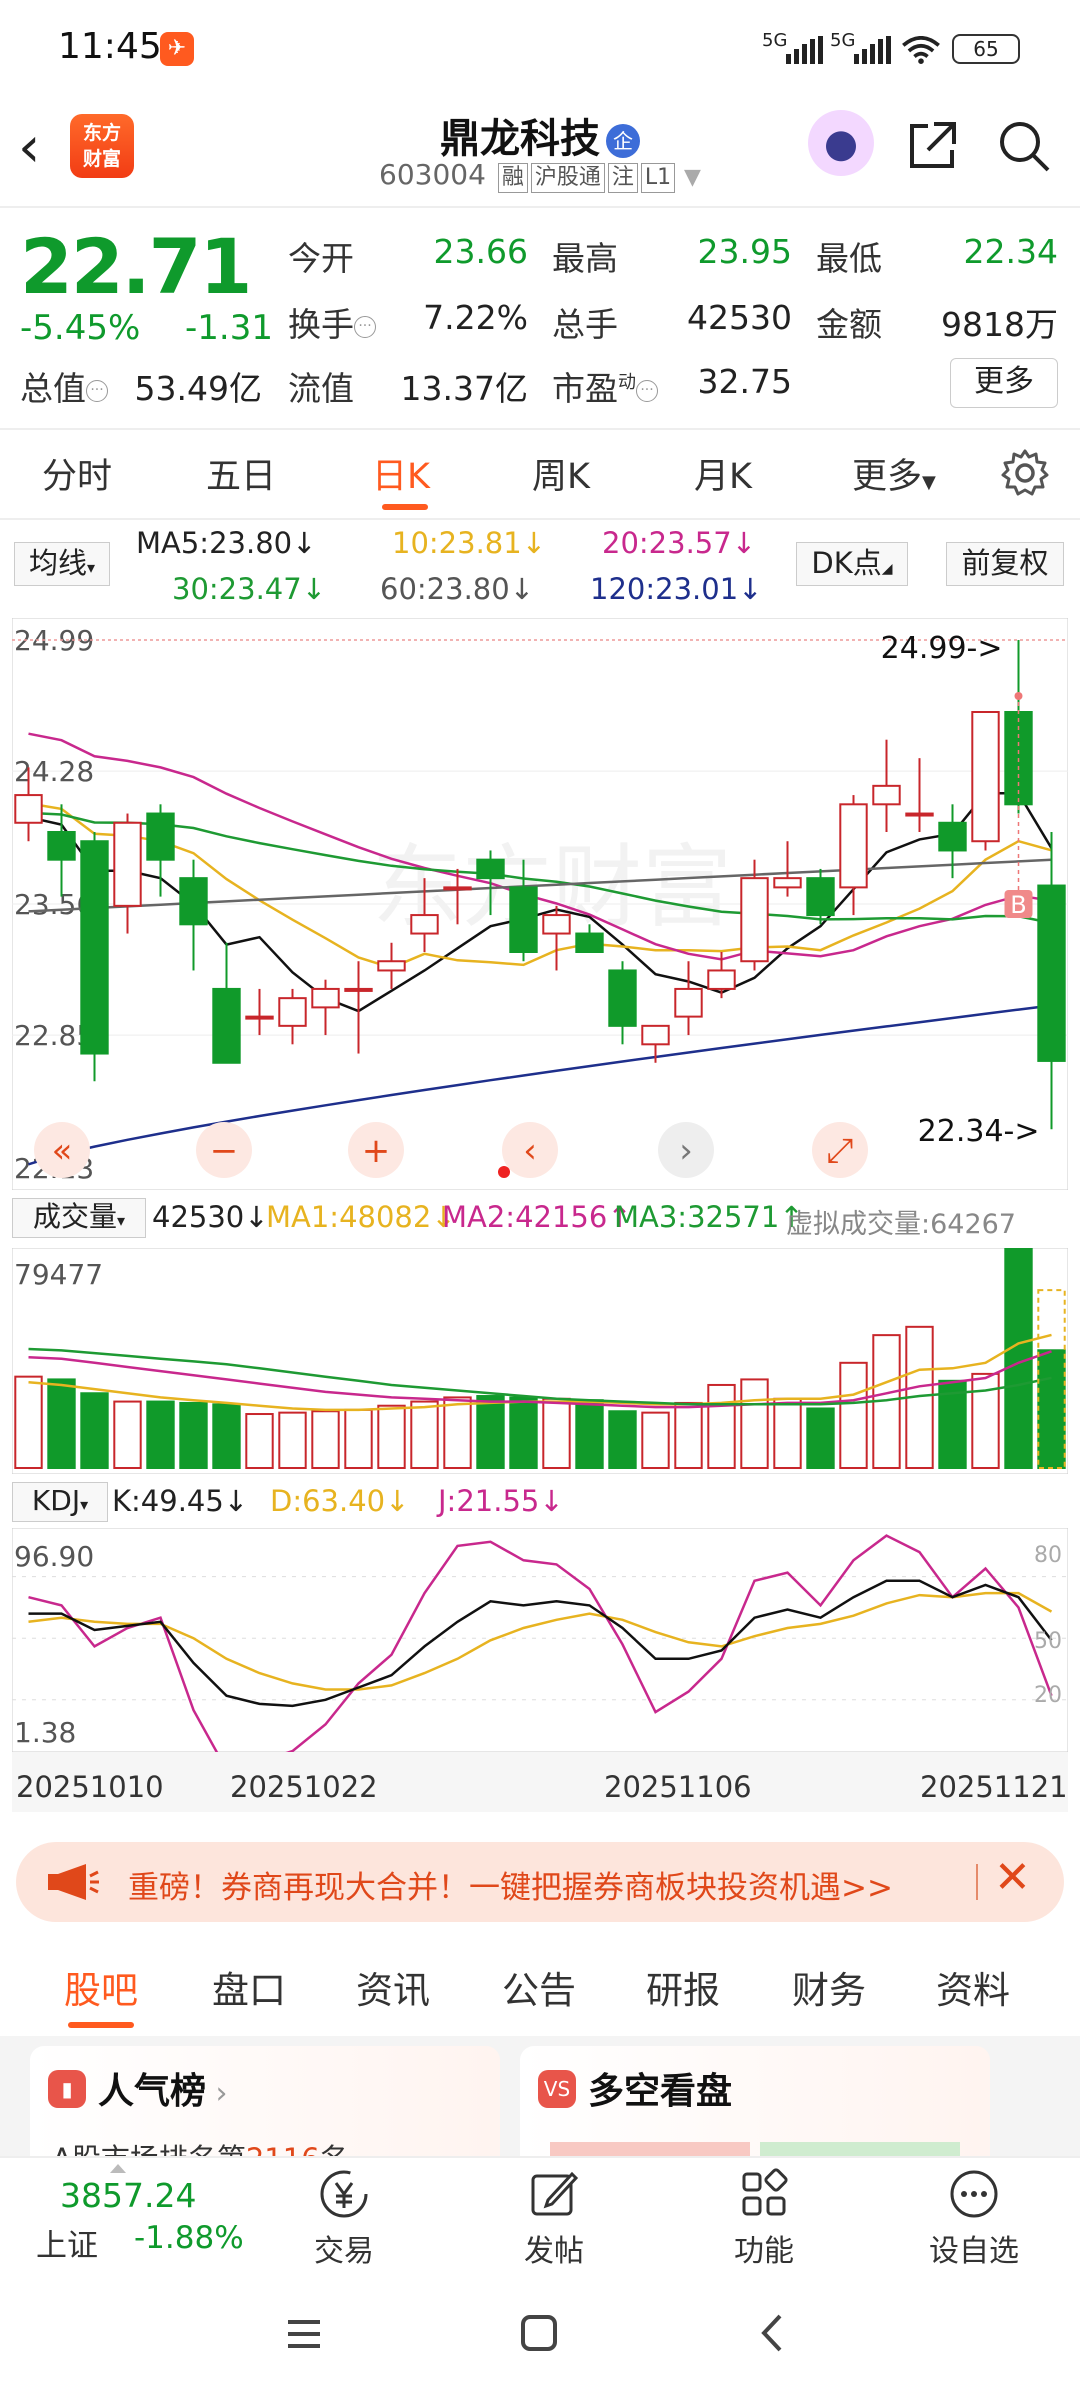 The image size is (1080, 2400). What do you see at coordinates (849, 324) in the screenshot?
I see `amount-label: 金额` at bounding box center [849, 324].